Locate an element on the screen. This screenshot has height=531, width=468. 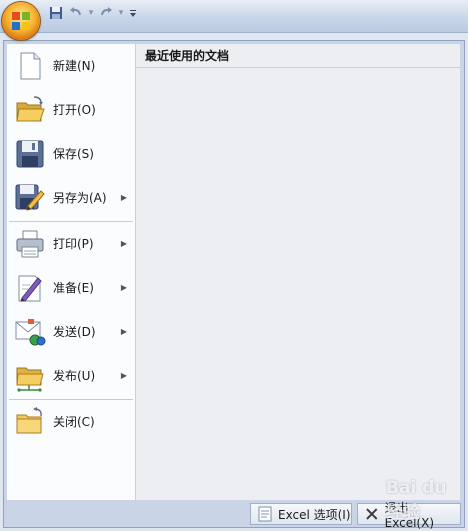
menu-item-label: 打印(P) is located at coordinates (73, 244).